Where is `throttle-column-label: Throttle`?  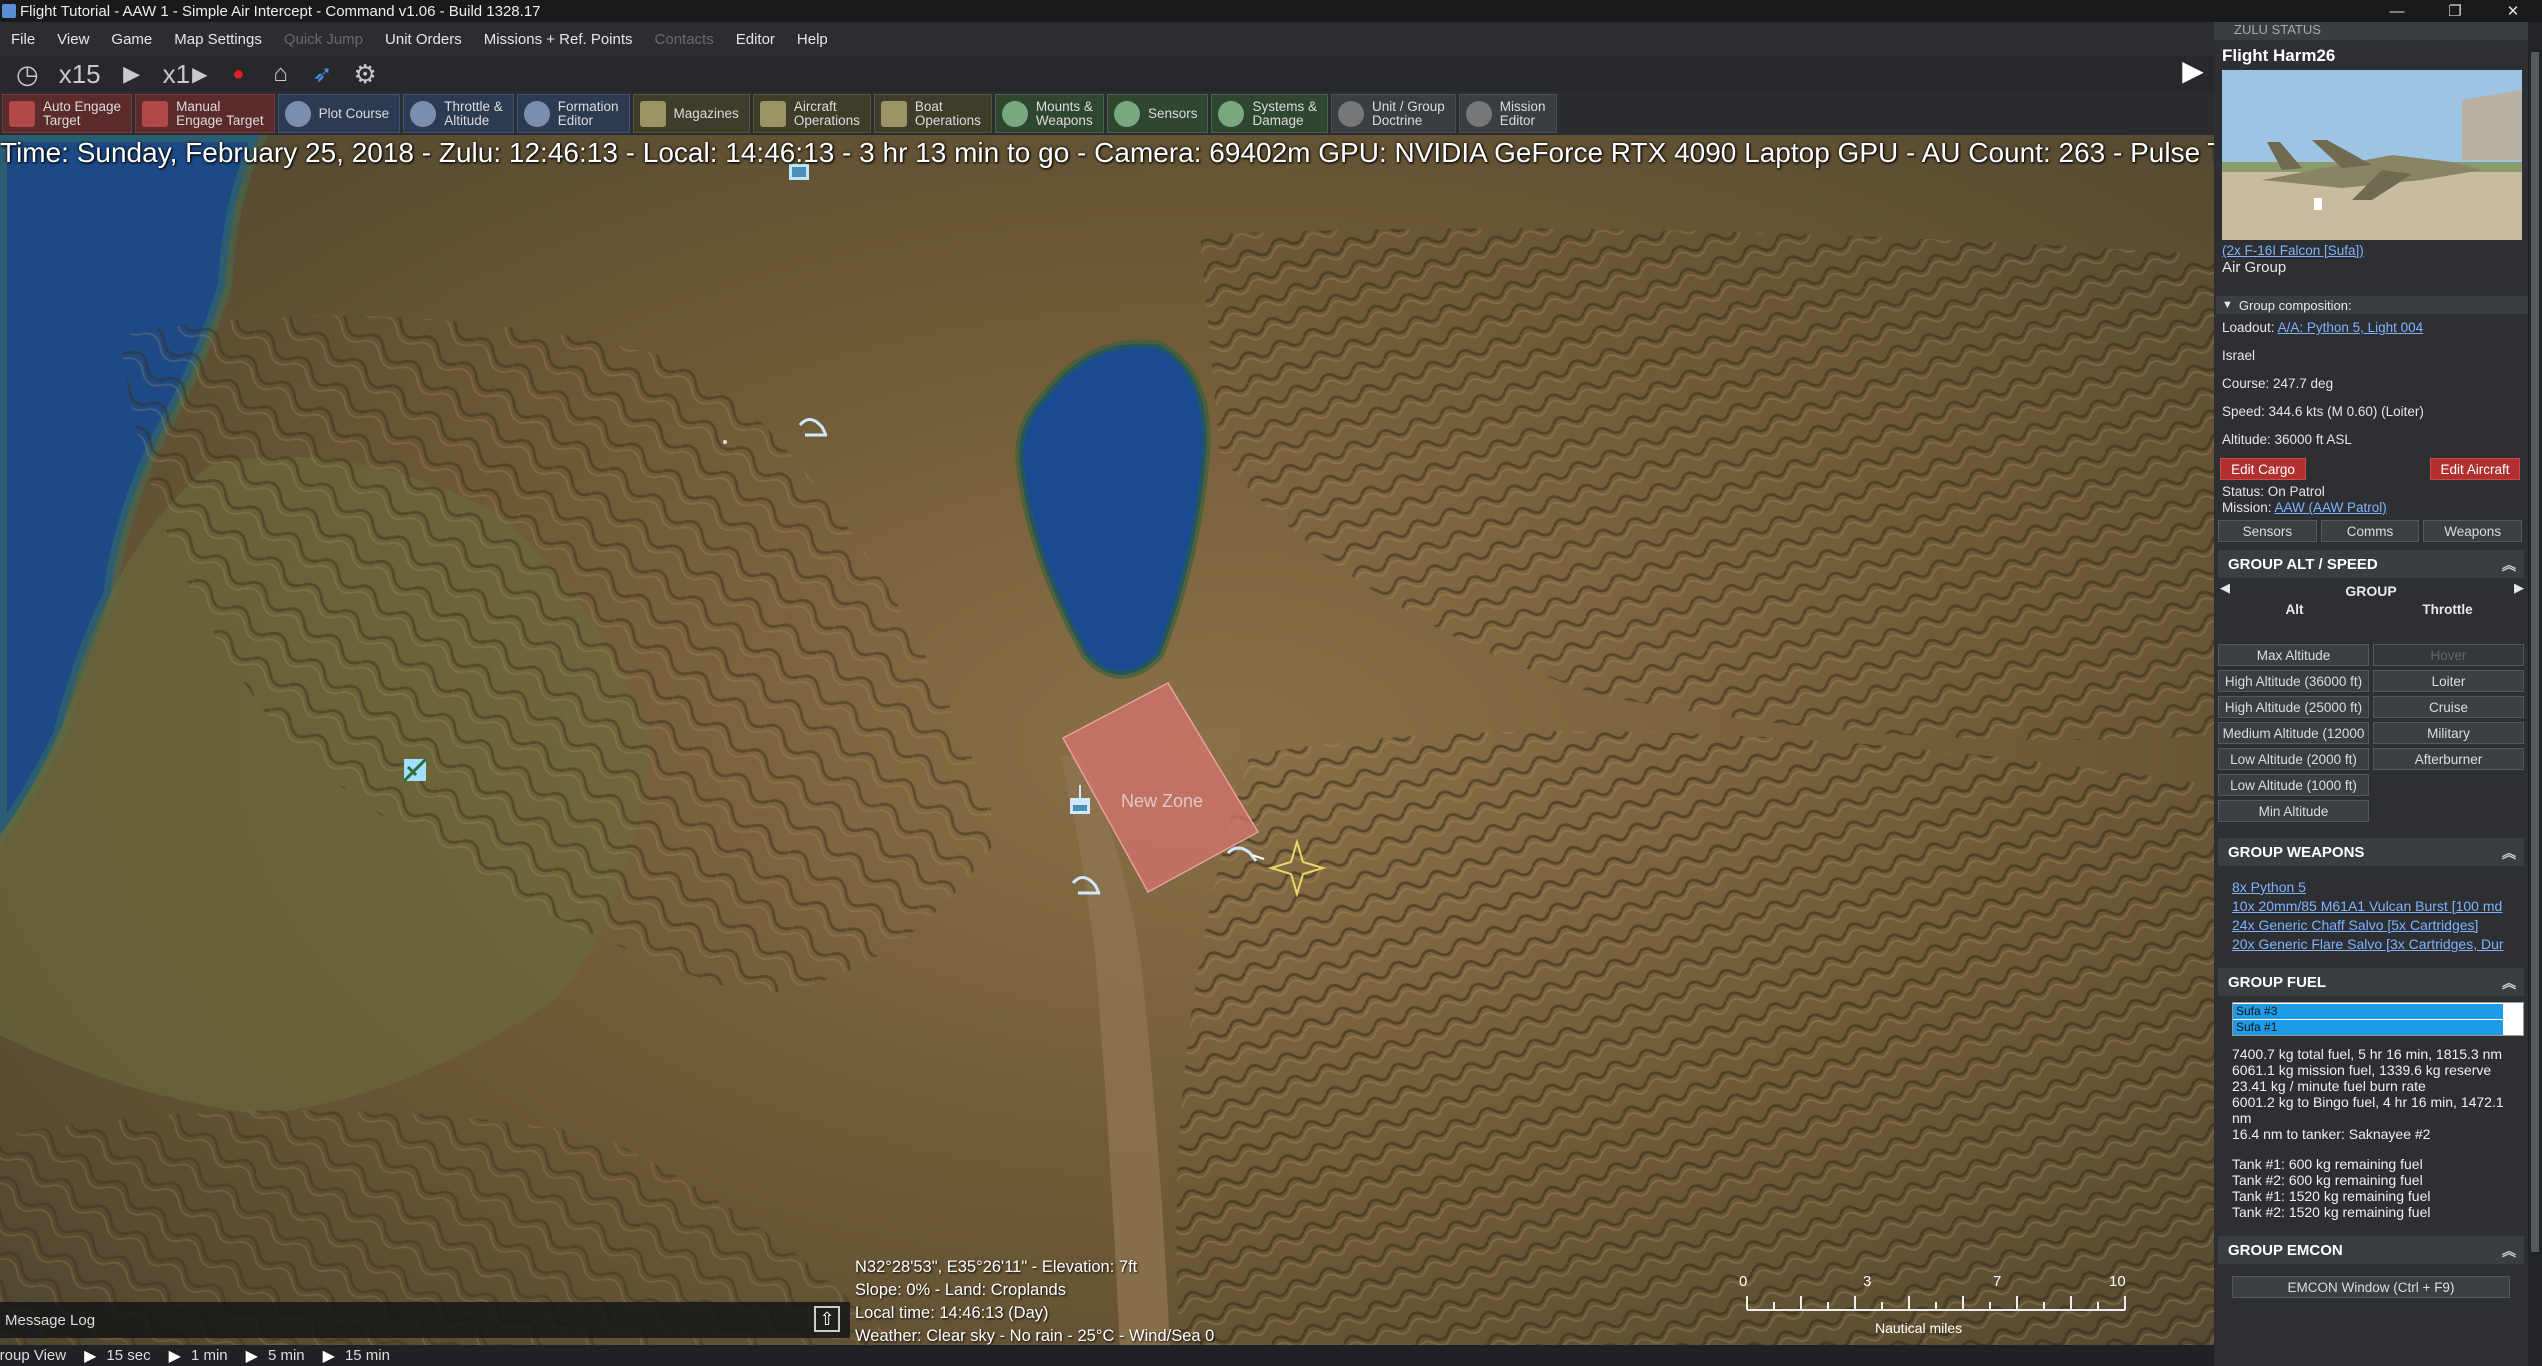
throttle-column-label: Throttle is located at coordinates (2447, 609).